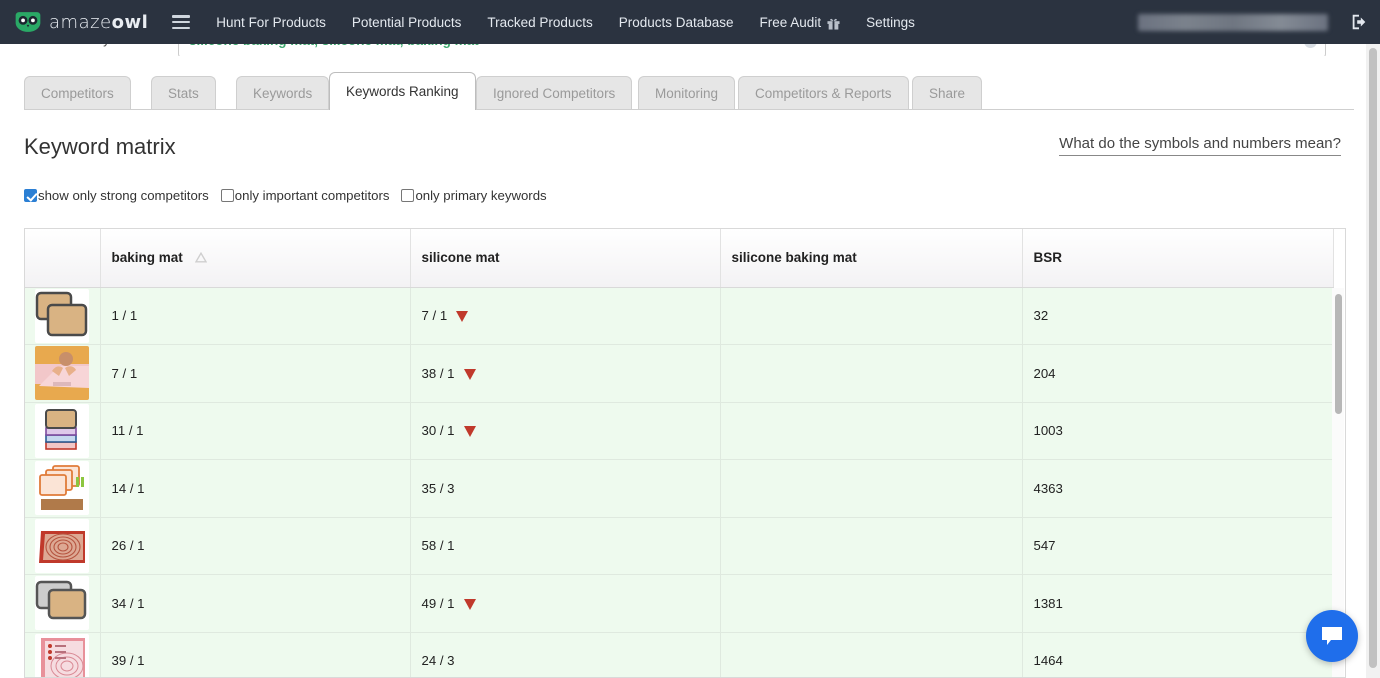 The width and height of the screenshot is (1380, 678). I want to click on cell-baking-mat: 1 / 1, so click(255, 316).